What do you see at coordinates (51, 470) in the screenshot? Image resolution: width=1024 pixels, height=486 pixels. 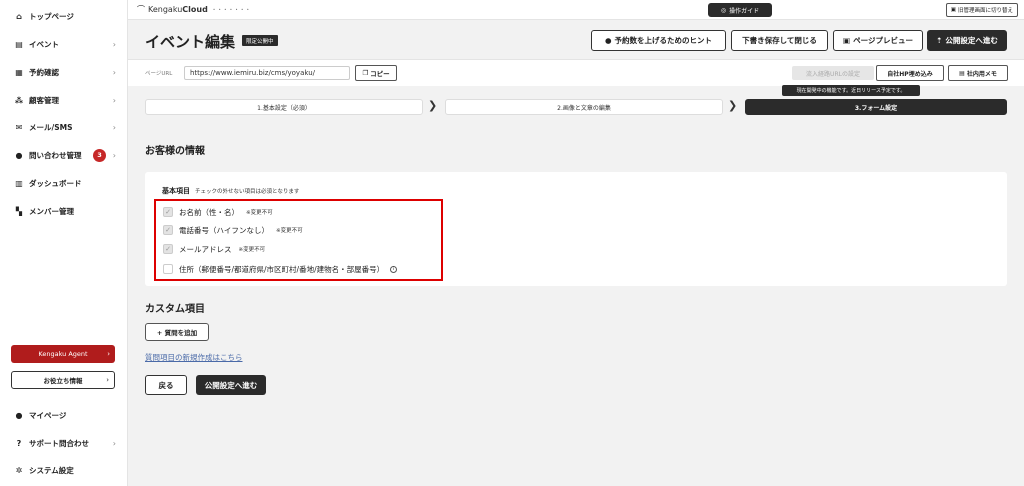 I see `sidebar-item-label: システム設定` at bounding box center [51, 470].